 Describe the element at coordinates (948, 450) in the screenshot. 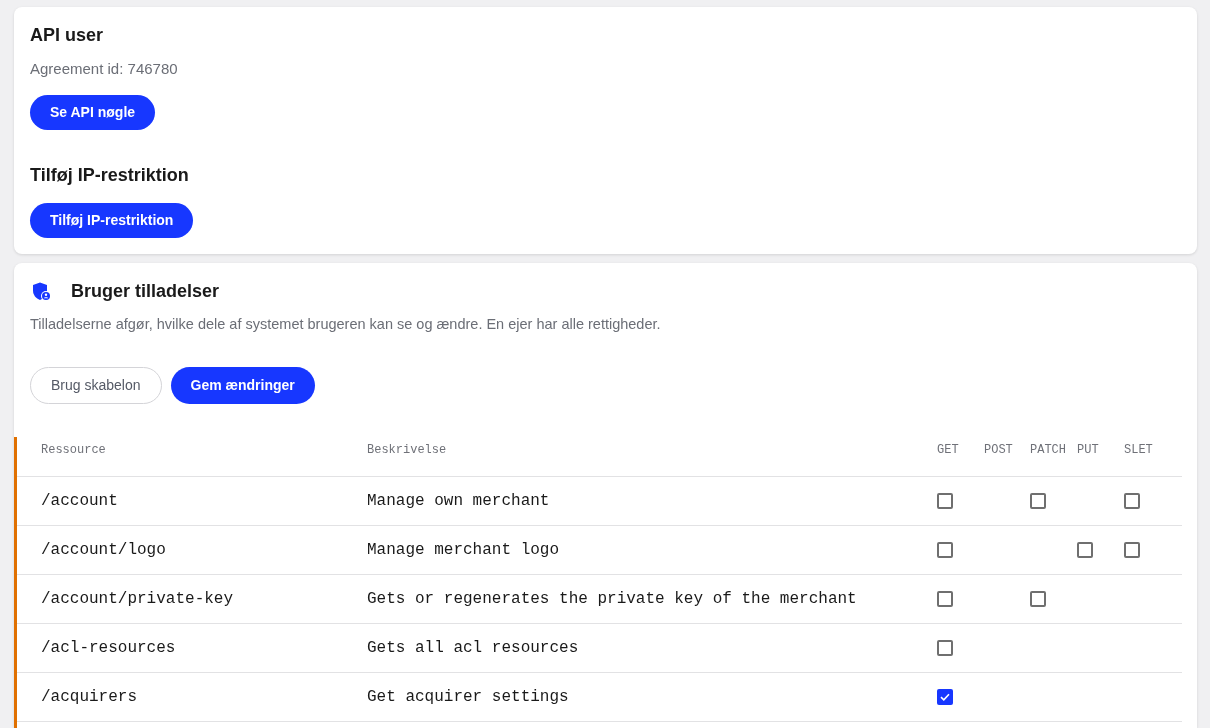

I see `column-header: GET` at that location.